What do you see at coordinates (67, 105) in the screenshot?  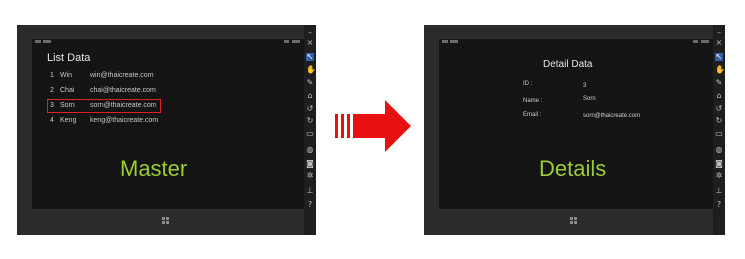 I see `row-name: Sorn` at bounding box center [67, 105].